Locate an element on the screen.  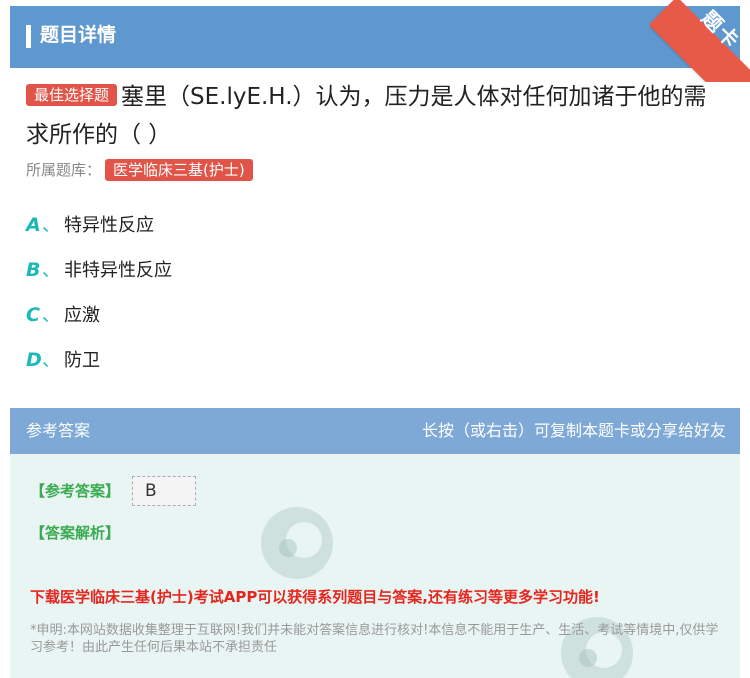
option-b: B、 非特异性反应 is located at coordinates (99, 270).